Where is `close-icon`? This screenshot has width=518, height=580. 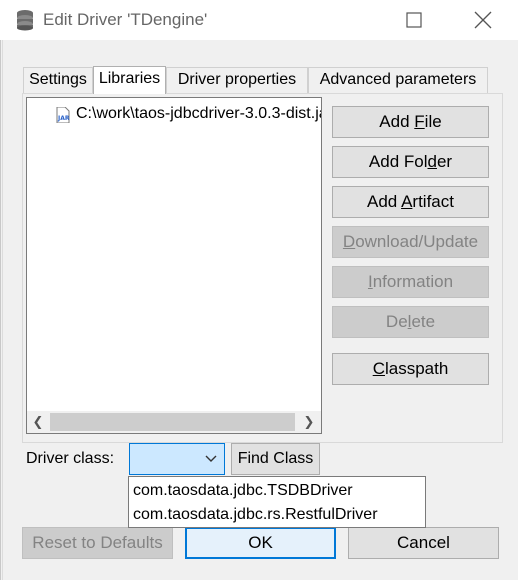
close-icon is located at coordinates (482, 20).